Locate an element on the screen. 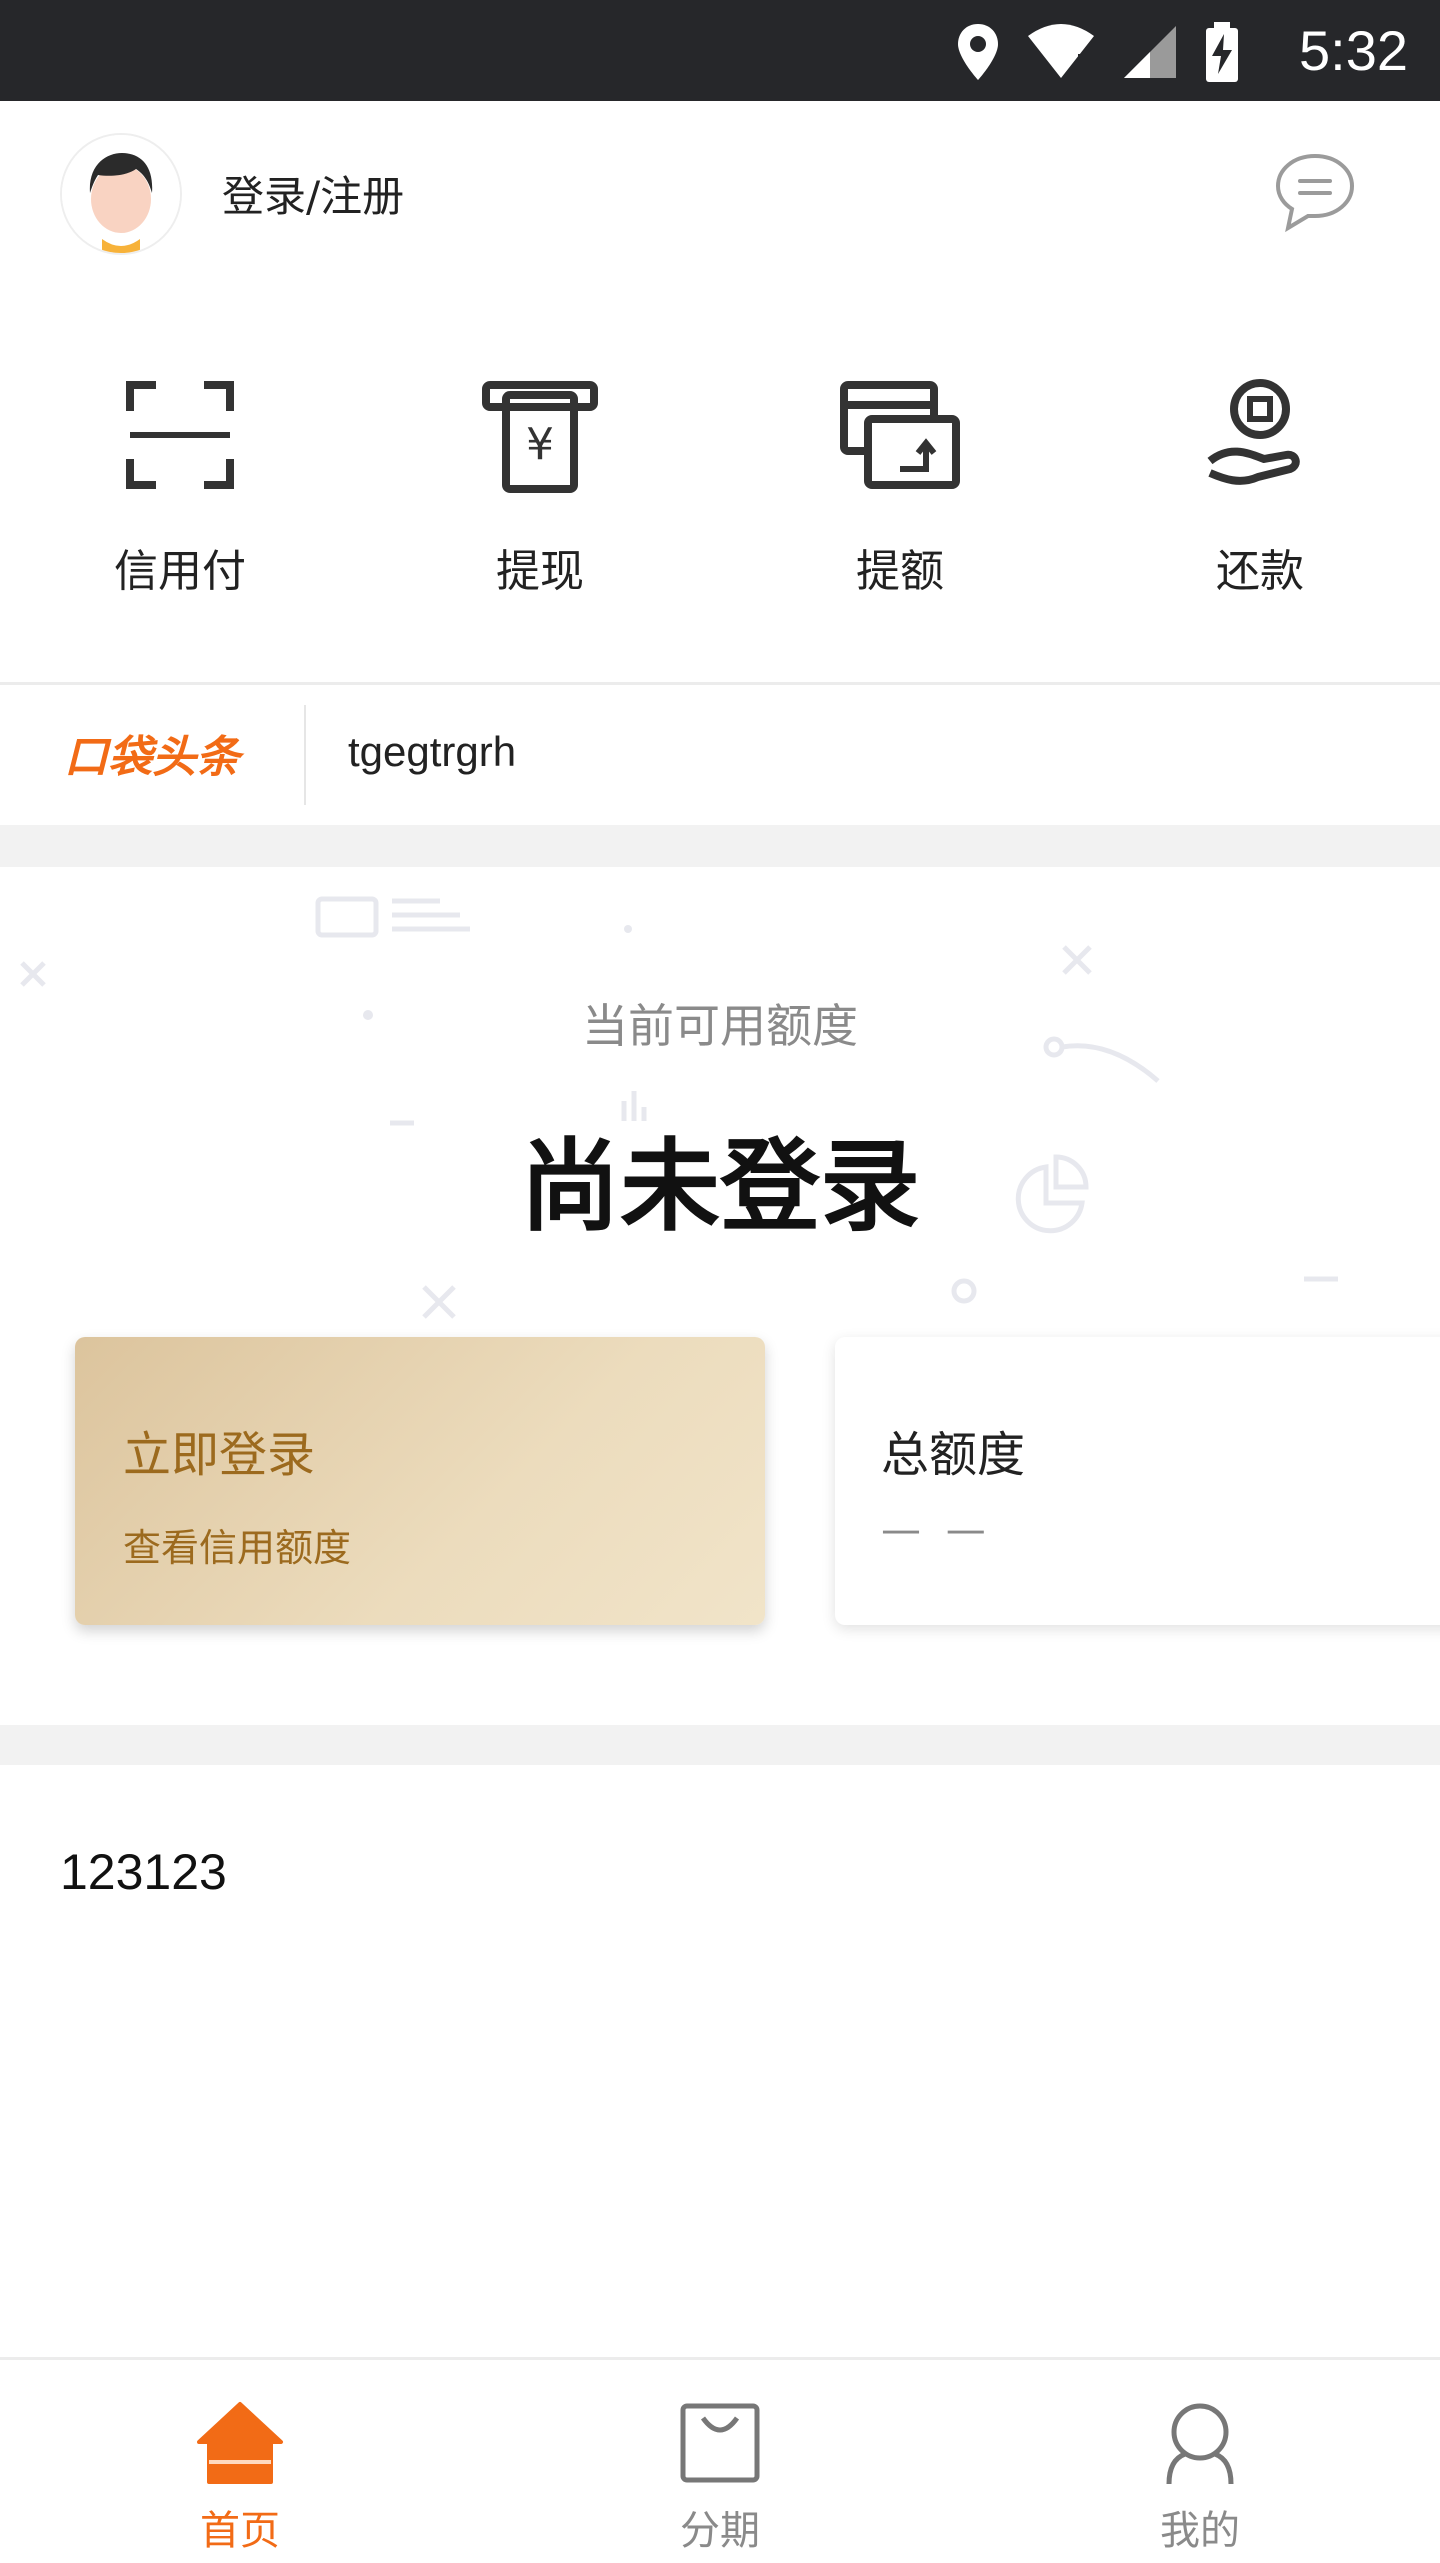 This screenshot has height=2563, width=1440. raise-limit-icon is located at coordinates (900, 435).